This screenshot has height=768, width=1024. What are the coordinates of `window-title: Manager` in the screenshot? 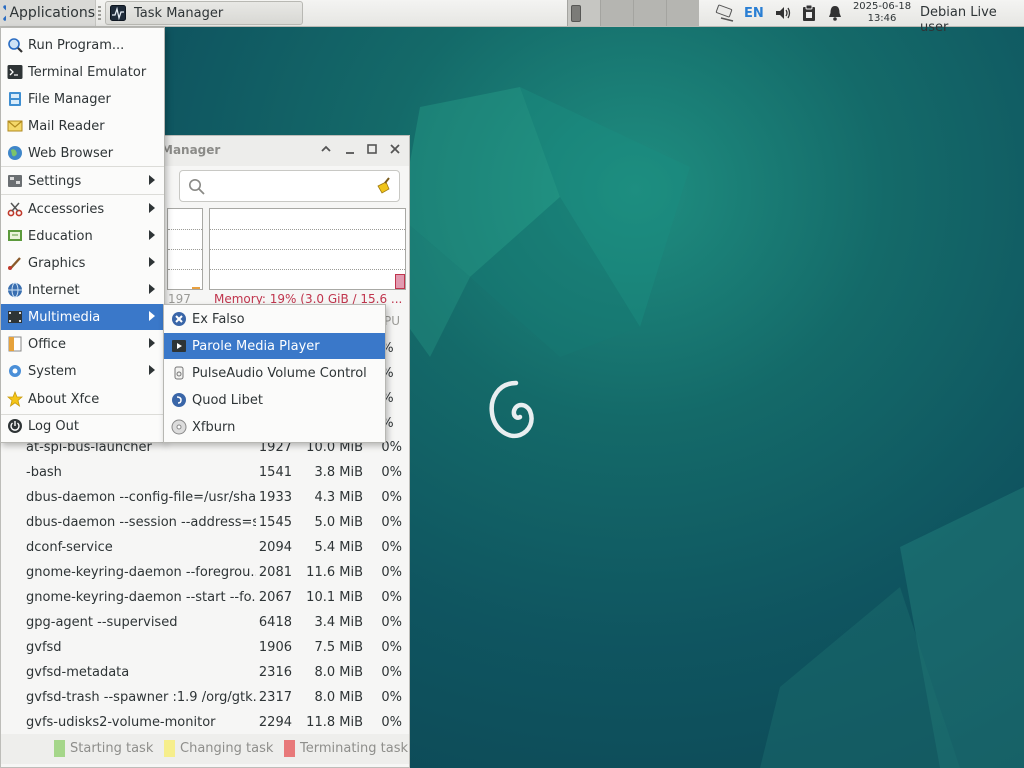 It's located at (191, 150).